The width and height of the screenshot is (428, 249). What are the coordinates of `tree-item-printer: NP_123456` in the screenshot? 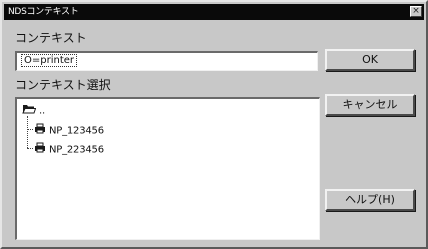 It's located at (69, 130).